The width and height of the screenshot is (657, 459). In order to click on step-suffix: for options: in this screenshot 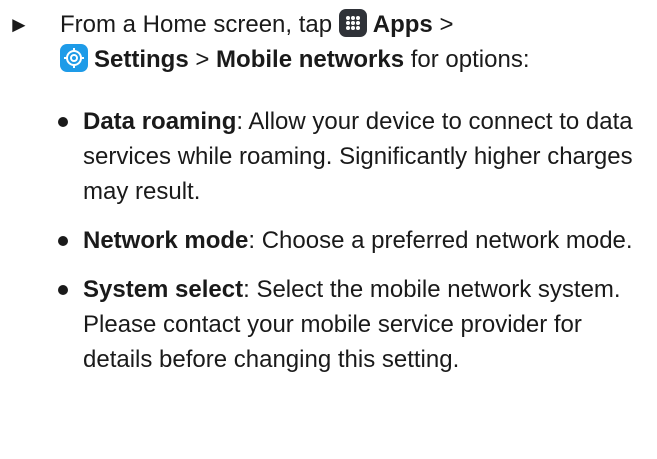, I will do `click(470, 59)`.